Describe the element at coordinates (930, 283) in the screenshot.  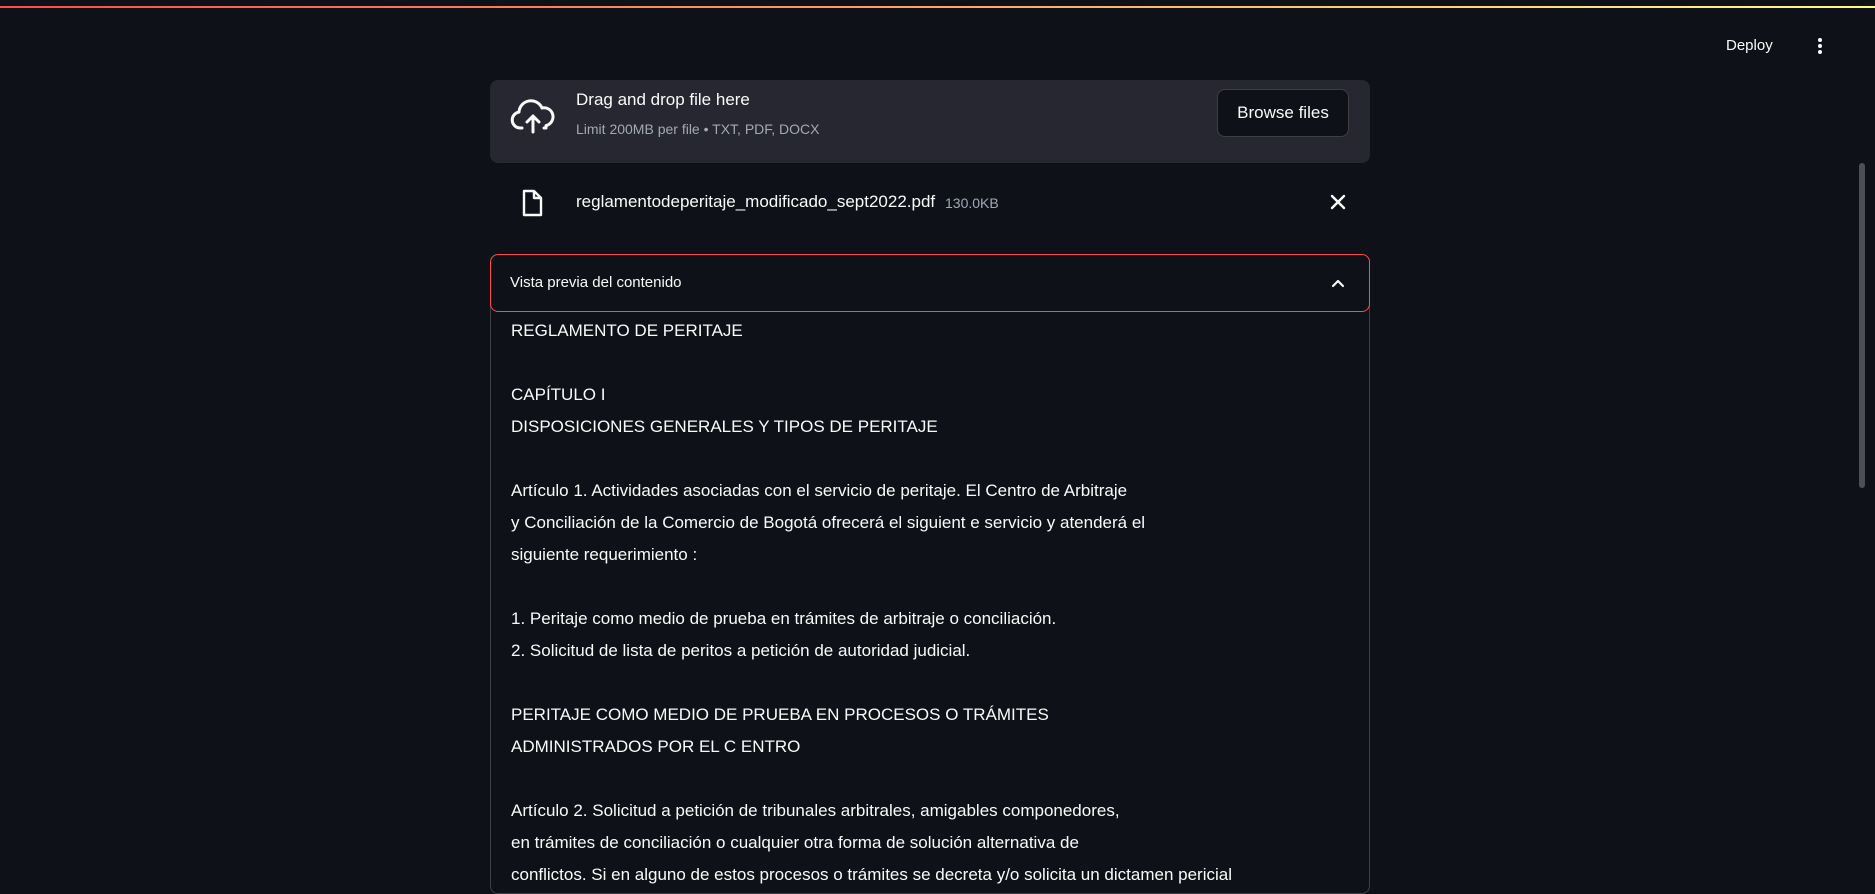
I see `expander-header: Vista previa del contenido` at that location.